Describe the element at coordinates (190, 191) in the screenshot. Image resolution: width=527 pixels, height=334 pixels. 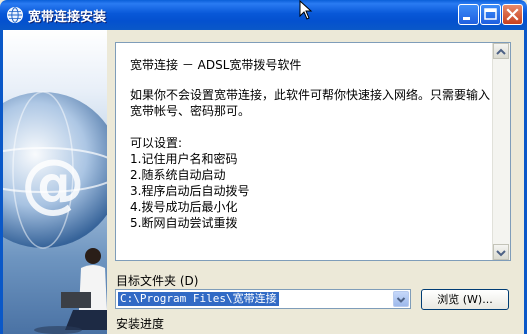
I see `feature-item: 3.程序启动后自动拨号` at that location.